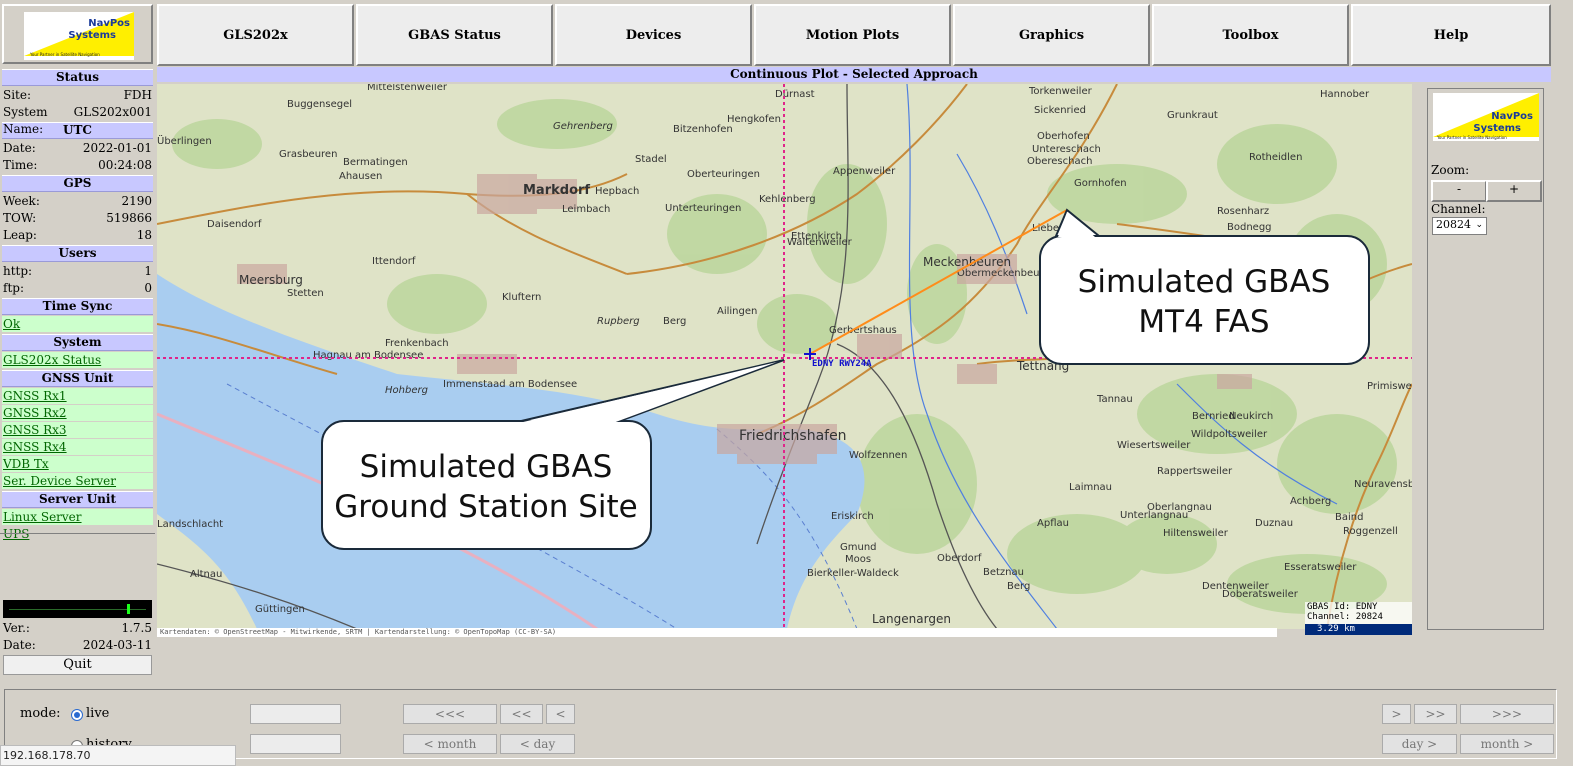 Image resolution: width=1573 pixels, height=766 pixels. I want to click on version-row: Ver.: 1.7.5, so click(77, 628).